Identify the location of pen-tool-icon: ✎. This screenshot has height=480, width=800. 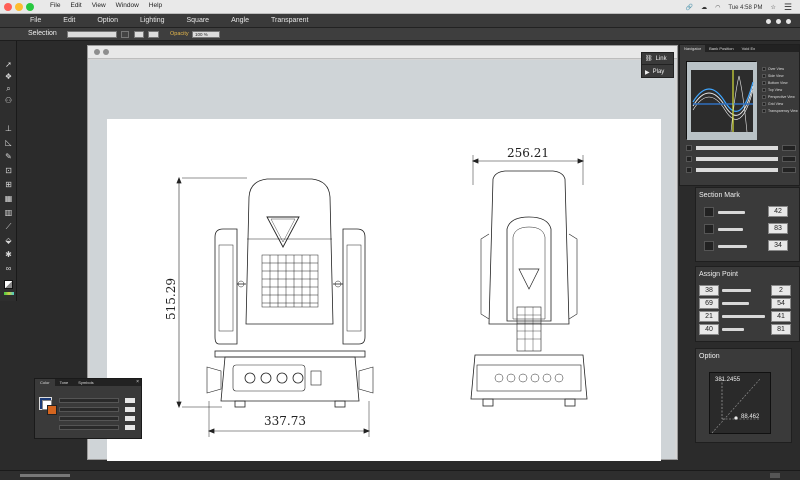
(8, 156).